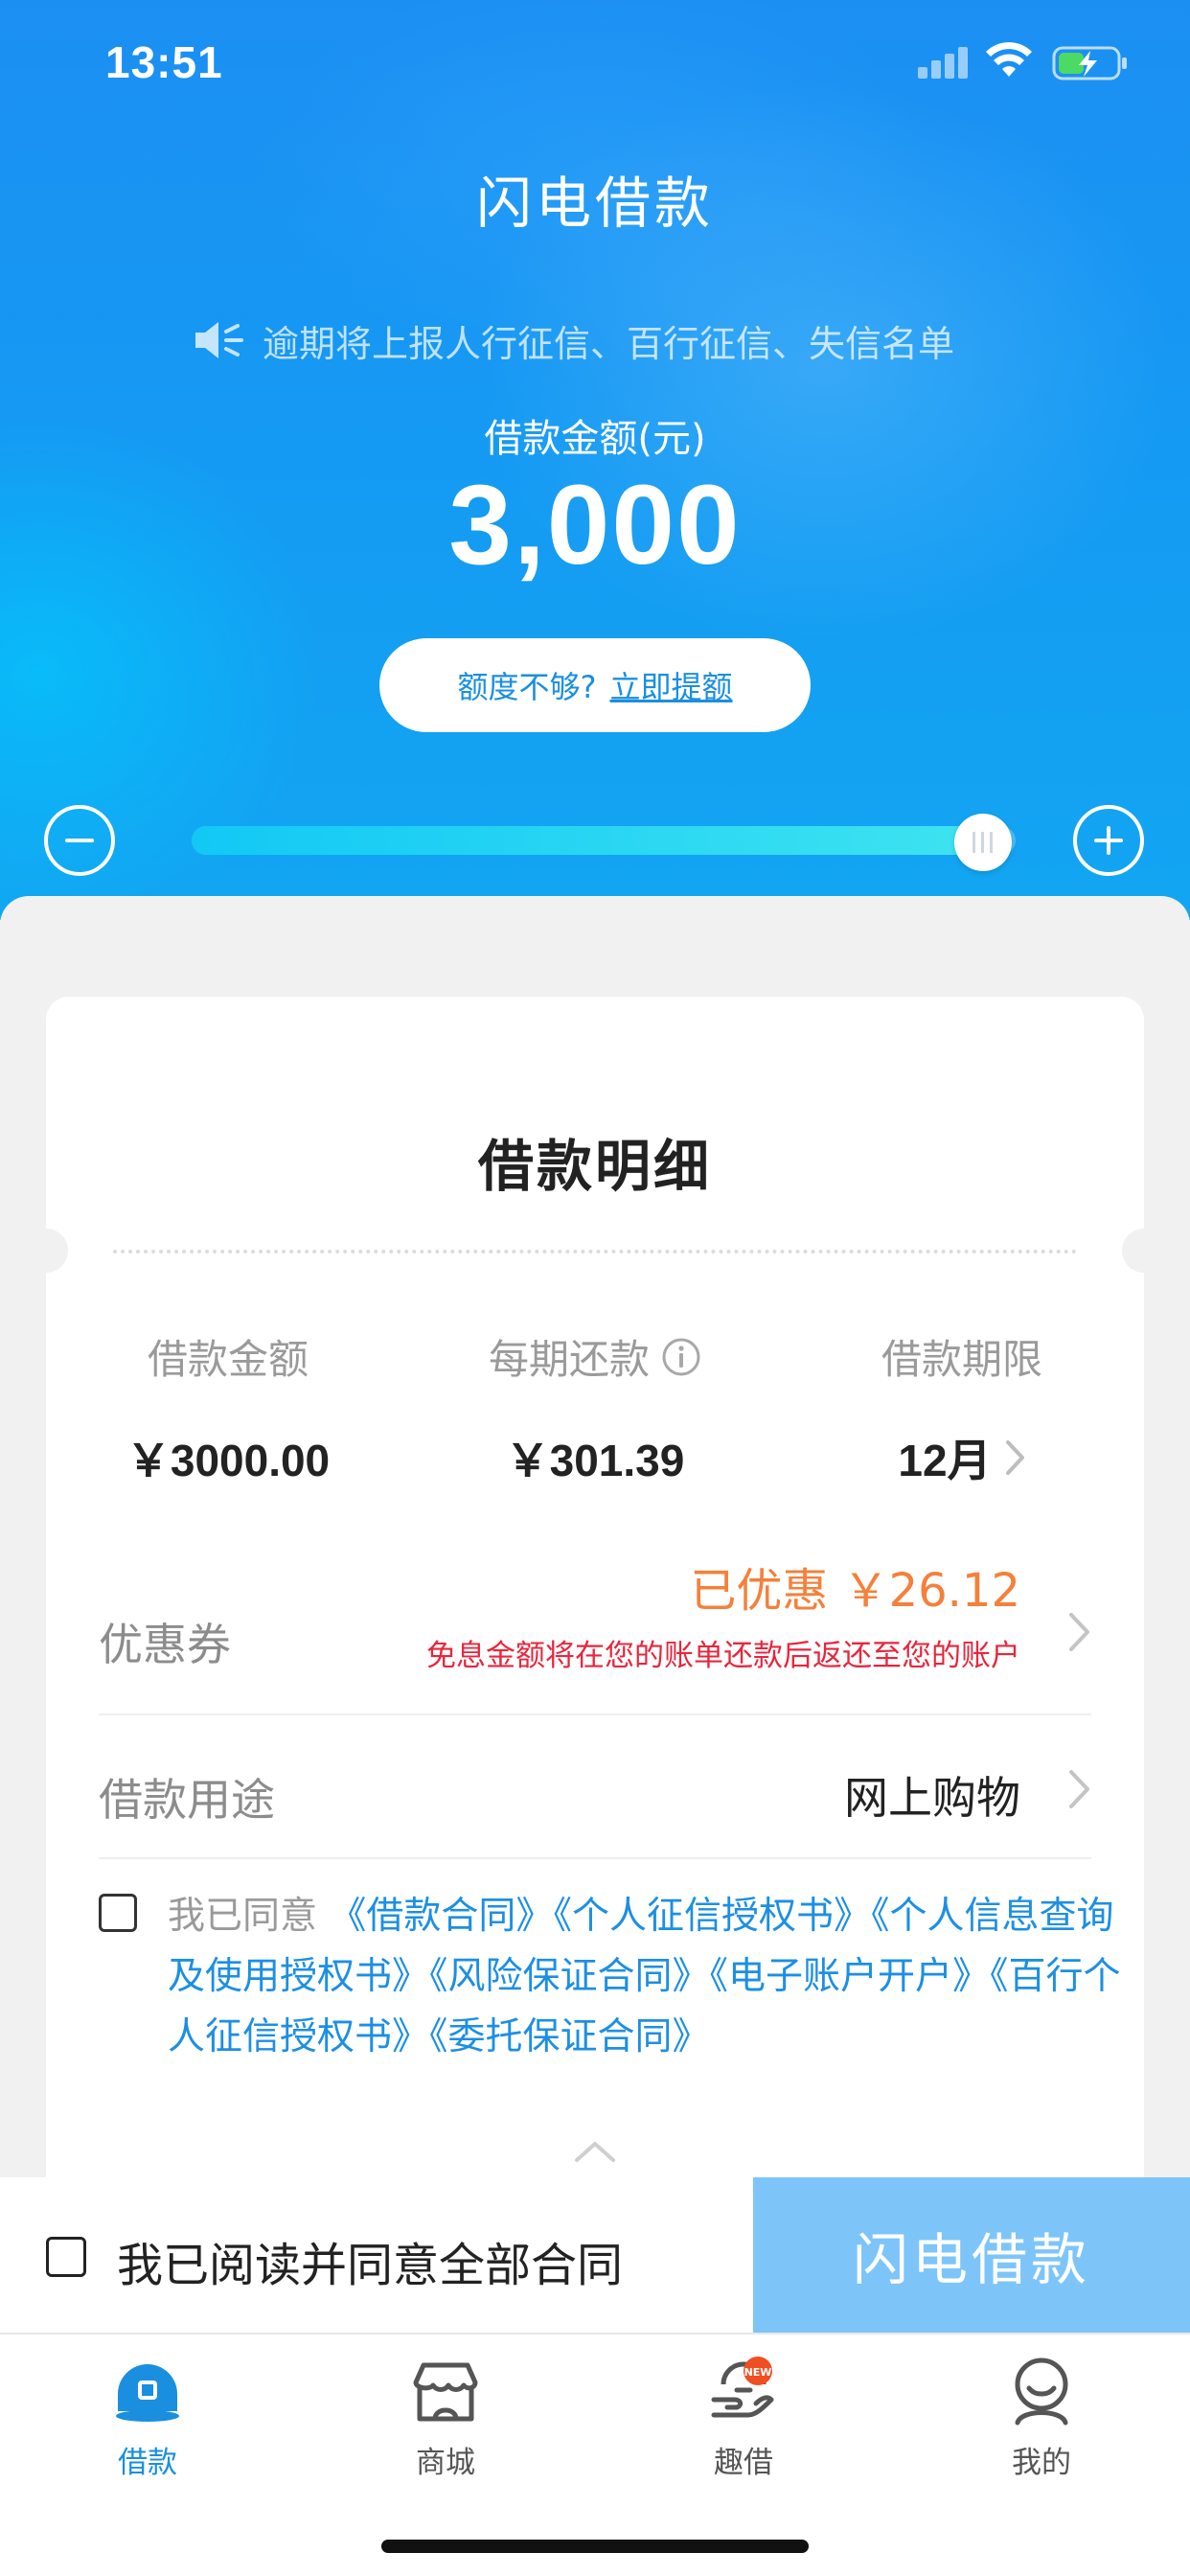 The width and height of the screenshot is (1190, 2576). I want to click on contract-link: 《风险保证合同》, so click(570, 1976).